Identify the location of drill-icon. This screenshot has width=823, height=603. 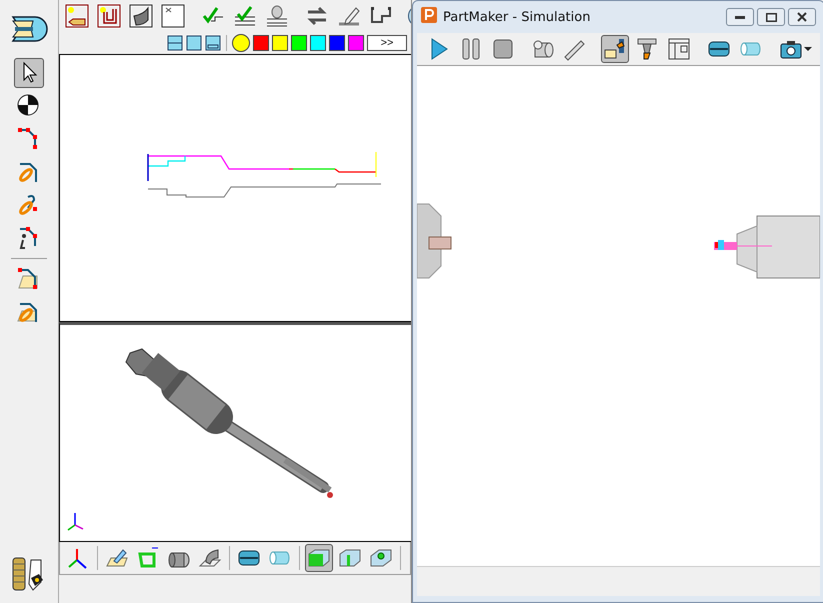
(77, 16).